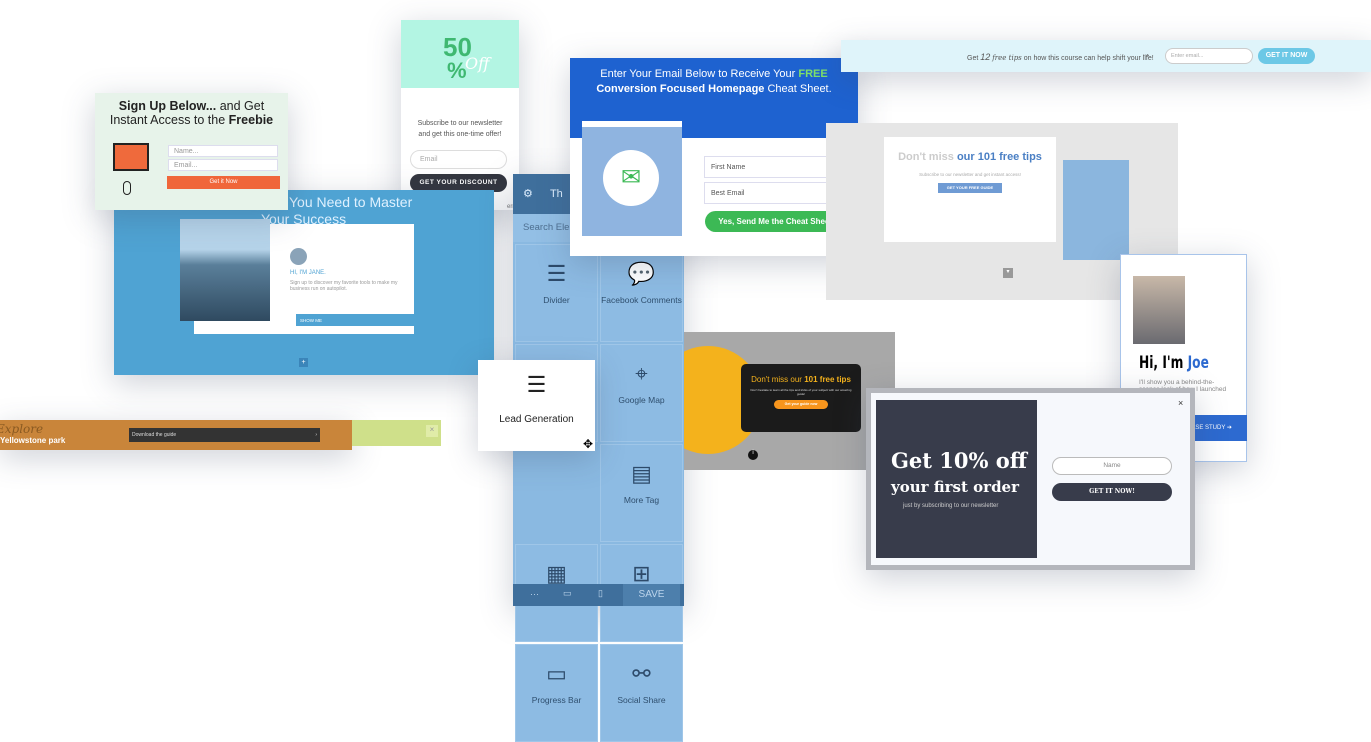 This screenshot has width=1371, height=742. What do you see at coordinates (1112, 466) in the screenshot?
I see `order-name-input: Name` at bounding box center [1112, 466].